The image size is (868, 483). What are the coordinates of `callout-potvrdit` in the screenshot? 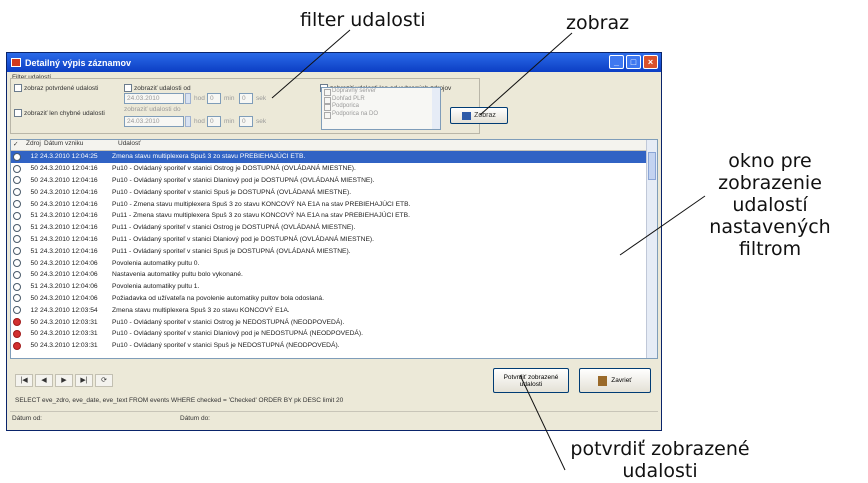 It's located at (542, 422).